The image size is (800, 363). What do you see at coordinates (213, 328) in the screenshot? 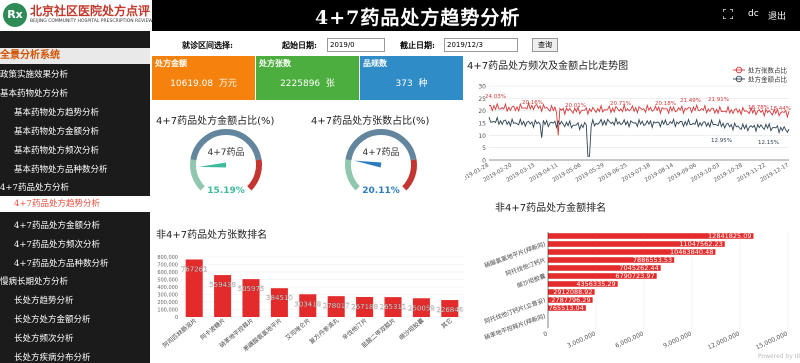
I see `x-tick-label: 阿卡波糖片` at bounding box center [213, 328].